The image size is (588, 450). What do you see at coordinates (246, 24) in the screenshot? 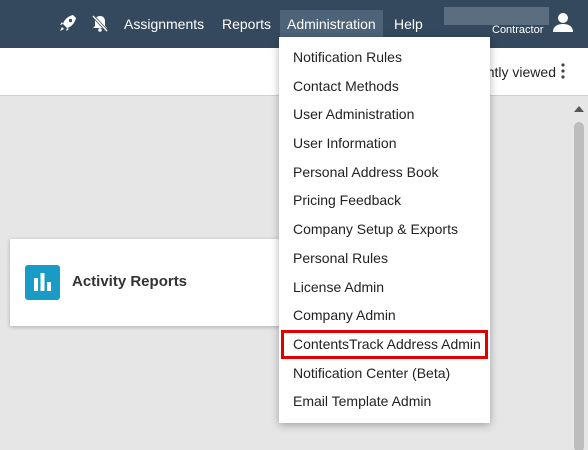
I see `nav-reports: Reports` at bounding box center [246, 24].